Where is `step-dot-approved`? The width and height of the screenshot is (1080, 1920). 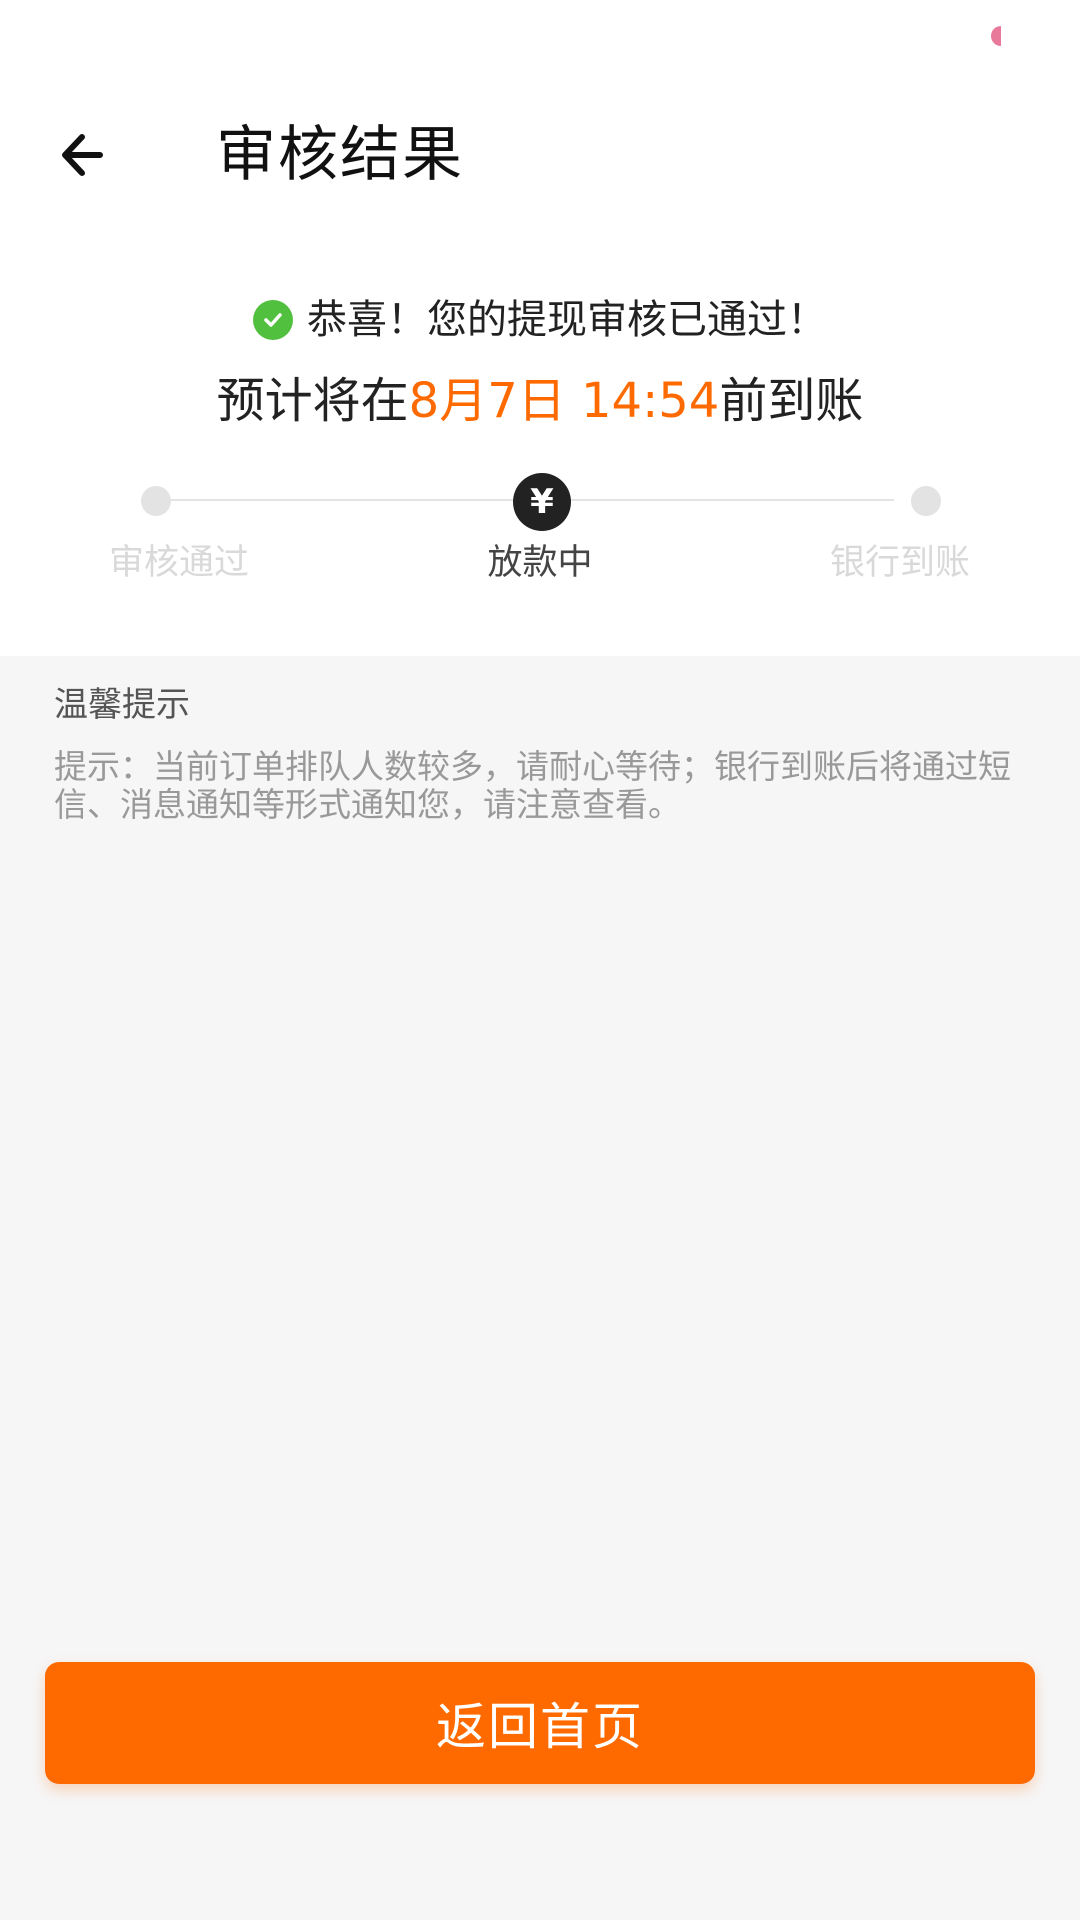
step-dot-approved is located at coordinates (156, 501).